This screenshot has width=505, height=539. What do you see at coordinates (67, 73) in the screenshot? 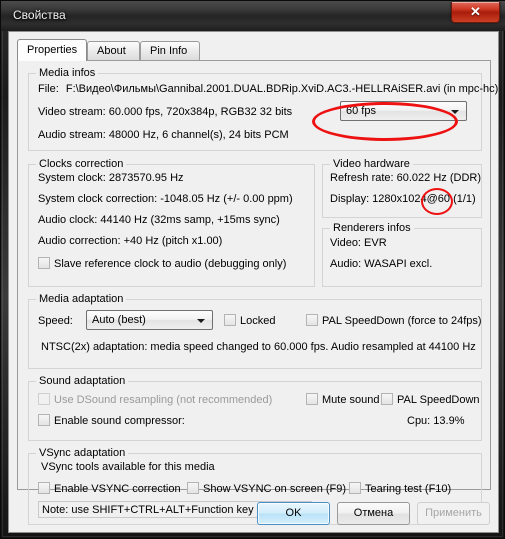
I see `group-media-infos-legend: Media infos` at bounding box center [67, 73].